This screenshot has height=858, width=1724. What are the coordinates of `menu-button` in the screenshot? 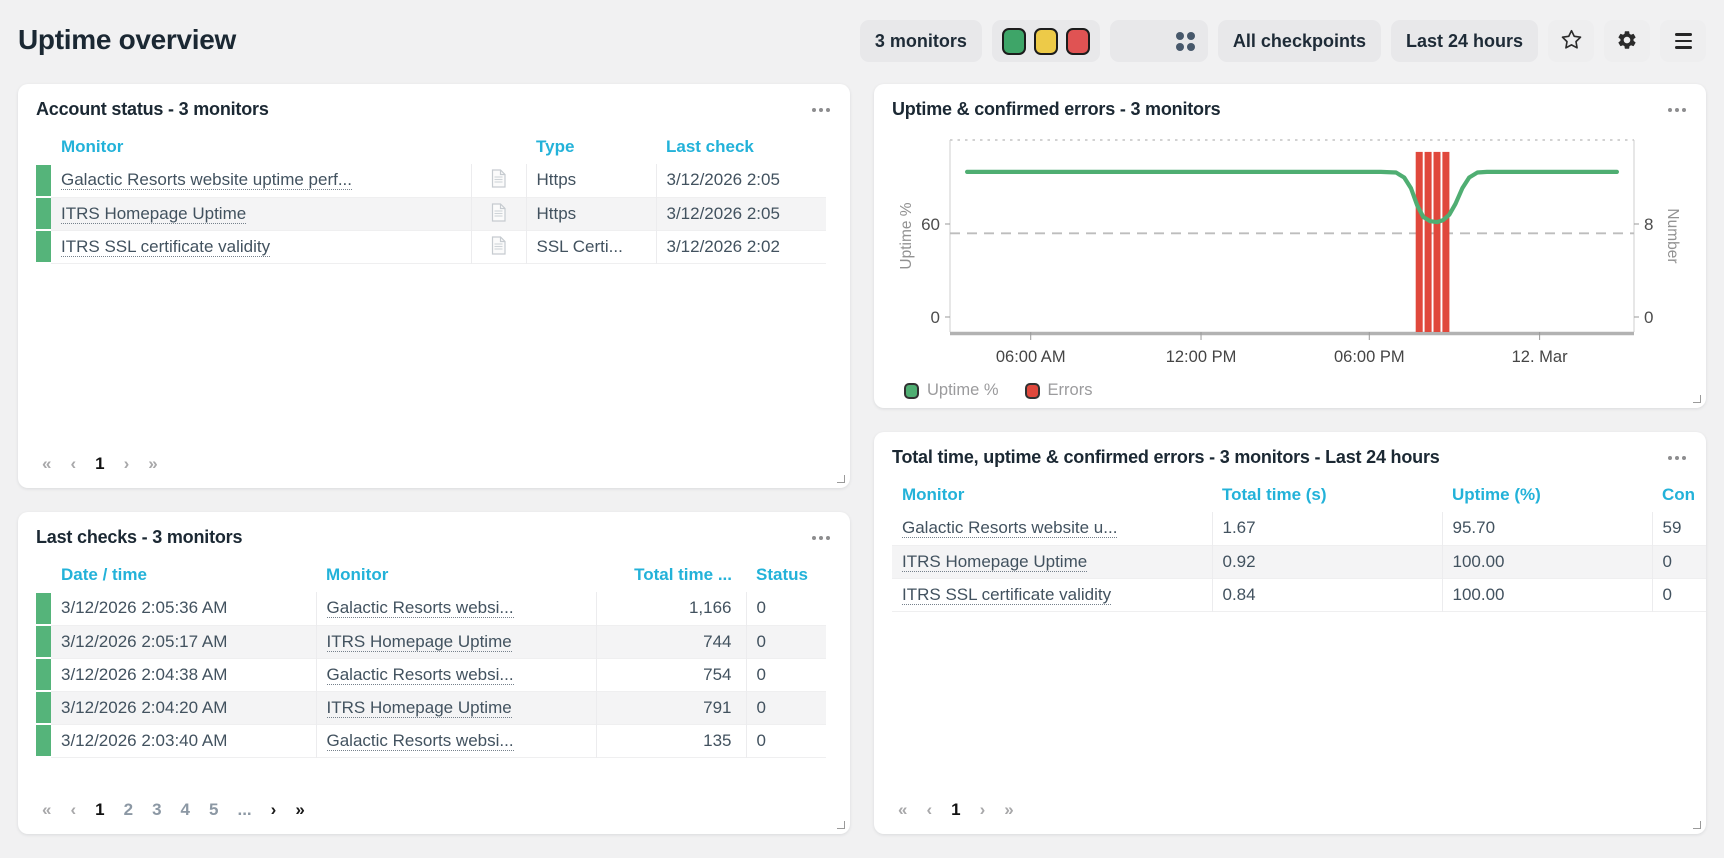 It's located at (1683, 41).